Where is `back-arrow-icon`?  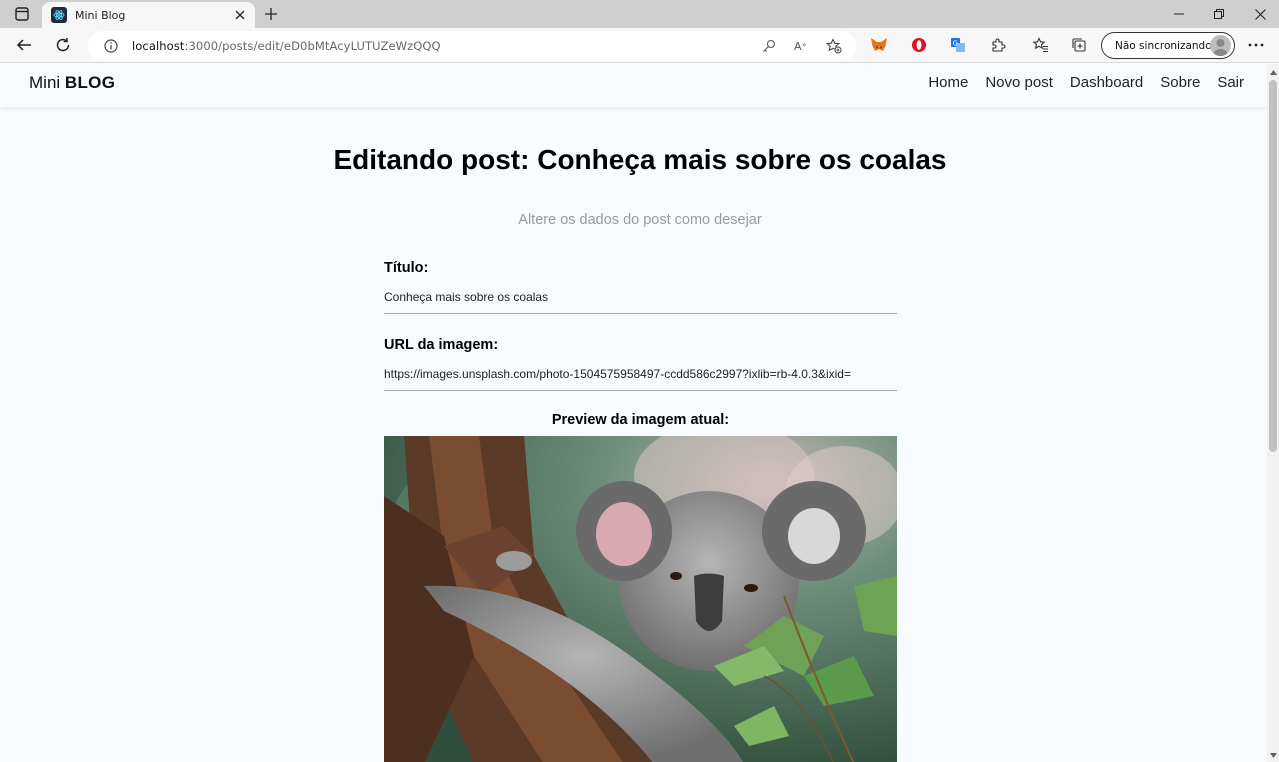 back-arrow-icon is located at coordinates (24, 45).